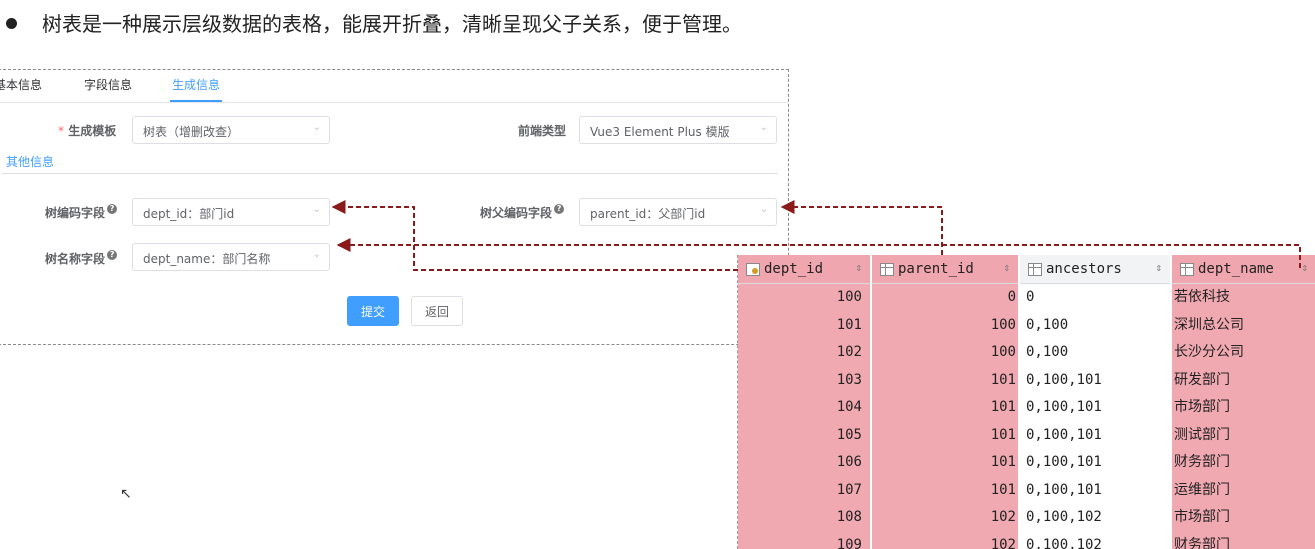 The width and height of the screenshot is (1315, 549). I want to click on tree-code-label-text: 树编码字段, so click(75, 213).